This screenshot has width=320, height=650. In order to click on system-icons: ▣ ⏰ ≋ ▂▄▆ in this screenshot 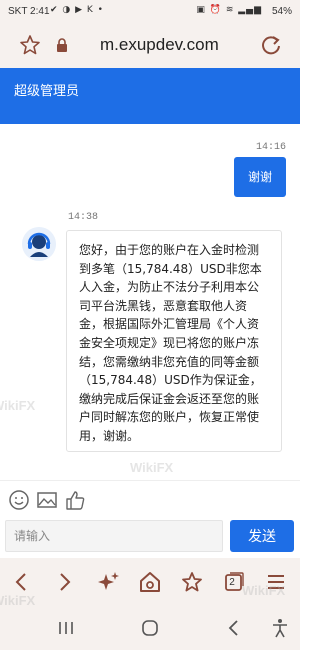, I will do `click(229, 10)`.